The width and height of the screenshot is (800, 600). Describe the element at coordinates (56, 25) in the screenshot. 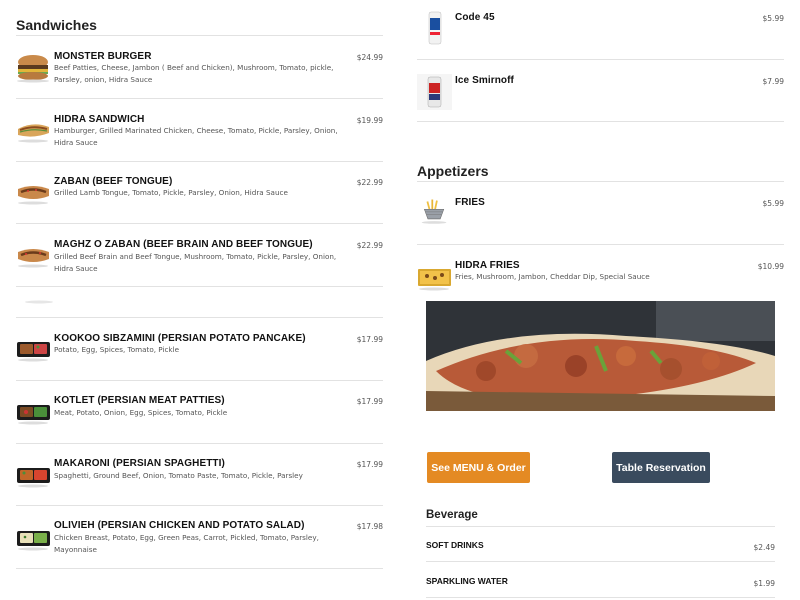

I see `sandwiches-title: Sandwiches` at that location.